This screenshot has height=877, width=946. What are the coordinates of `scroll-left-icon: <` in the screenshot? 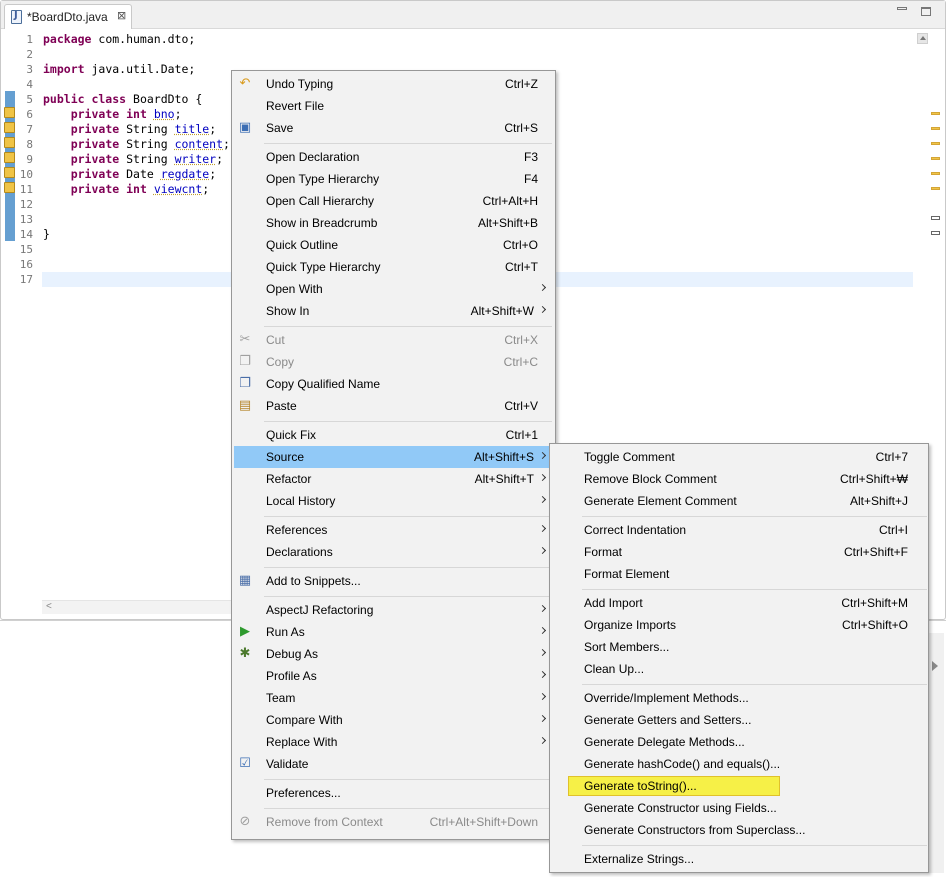 It's located at (49, 606).